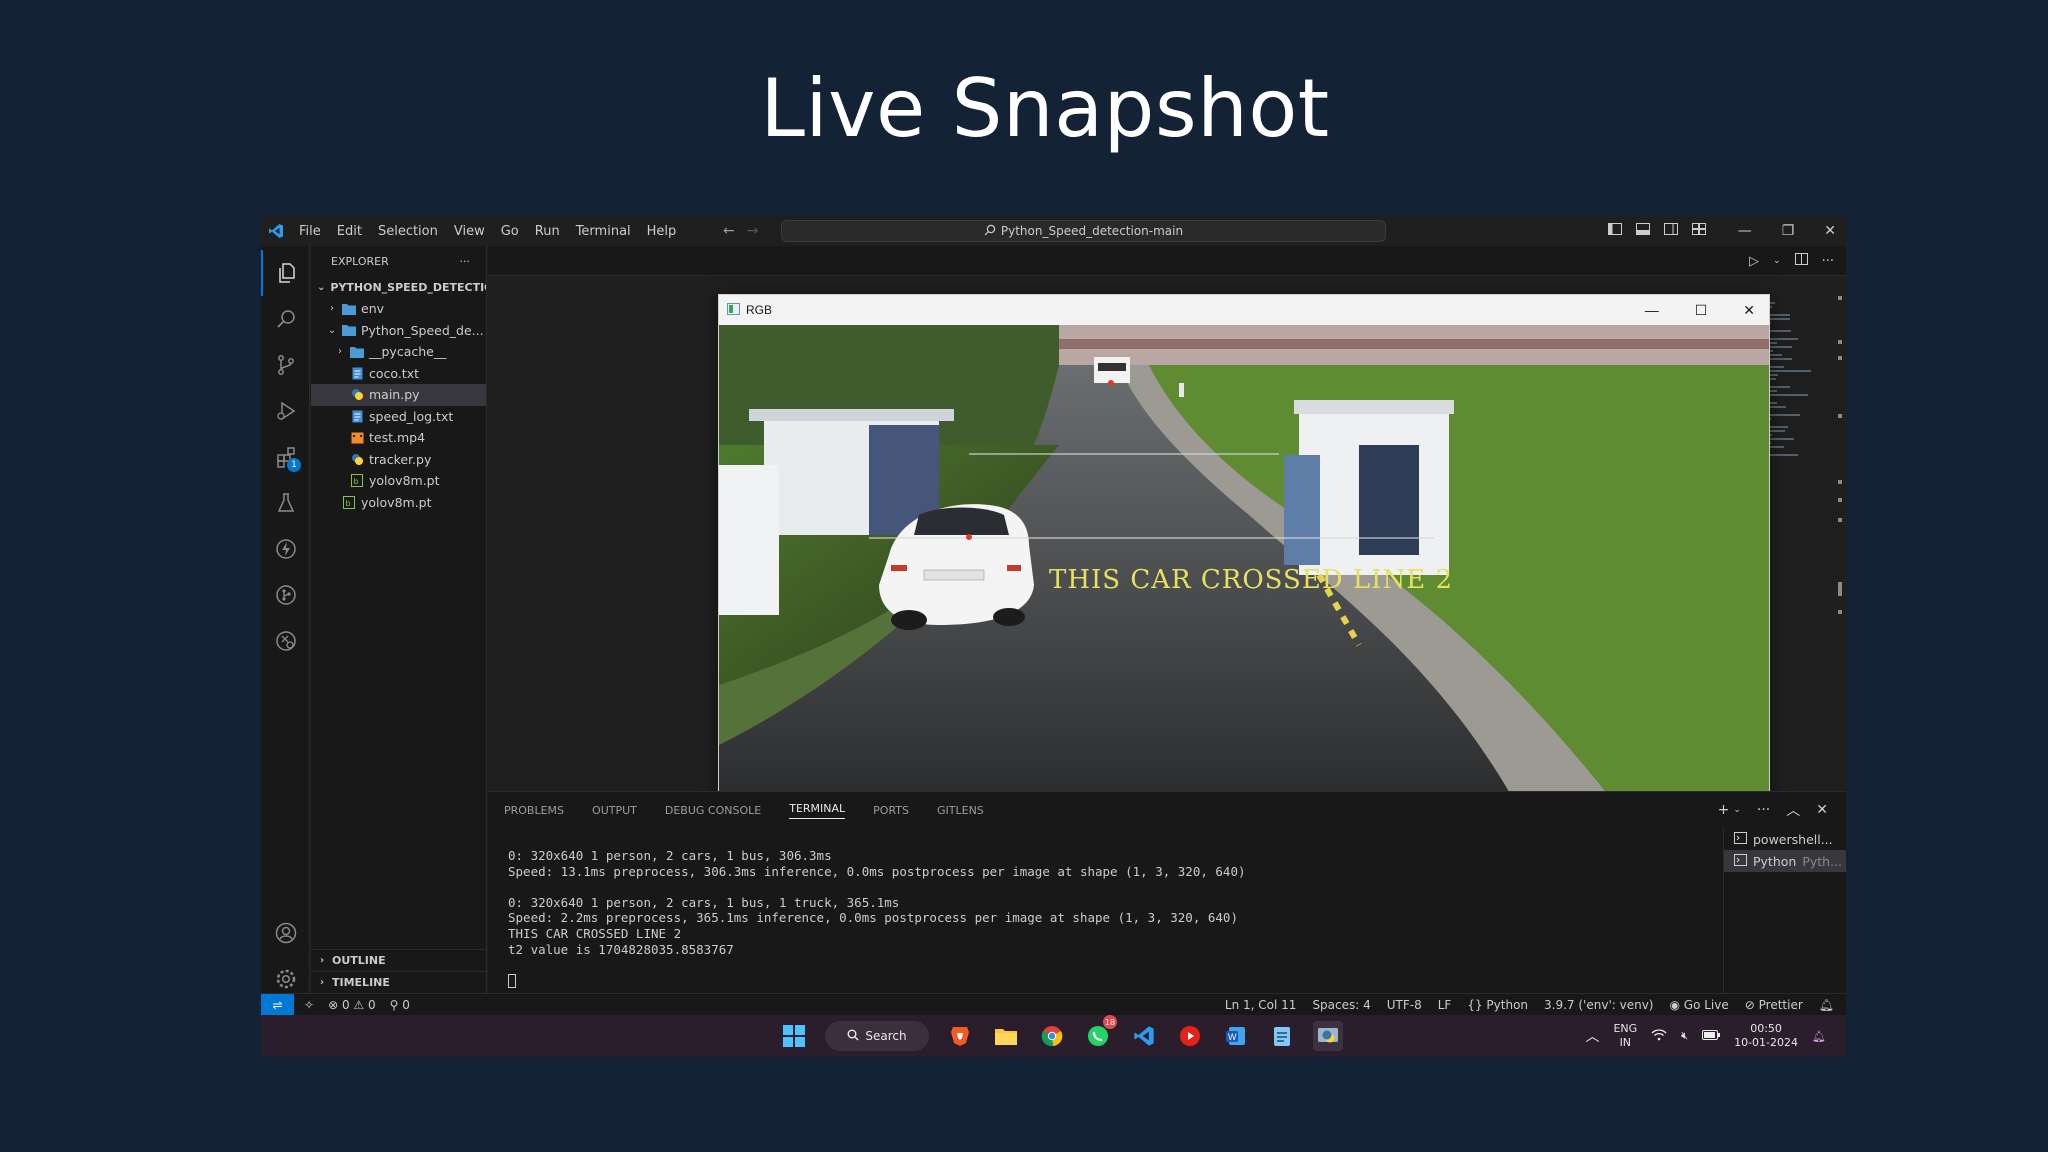 This screenshot has width=2048, height=1152. Describe the element at coordinates (352, 1005) in the screenshot. I see `problems-indicator: ⊗ 0 ⚠ 0` at that location.